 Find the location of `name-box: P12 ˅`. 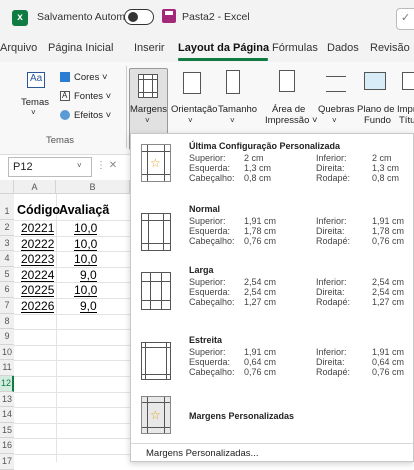

name-box: P12 ˅ is located at coordinates (50, 167).